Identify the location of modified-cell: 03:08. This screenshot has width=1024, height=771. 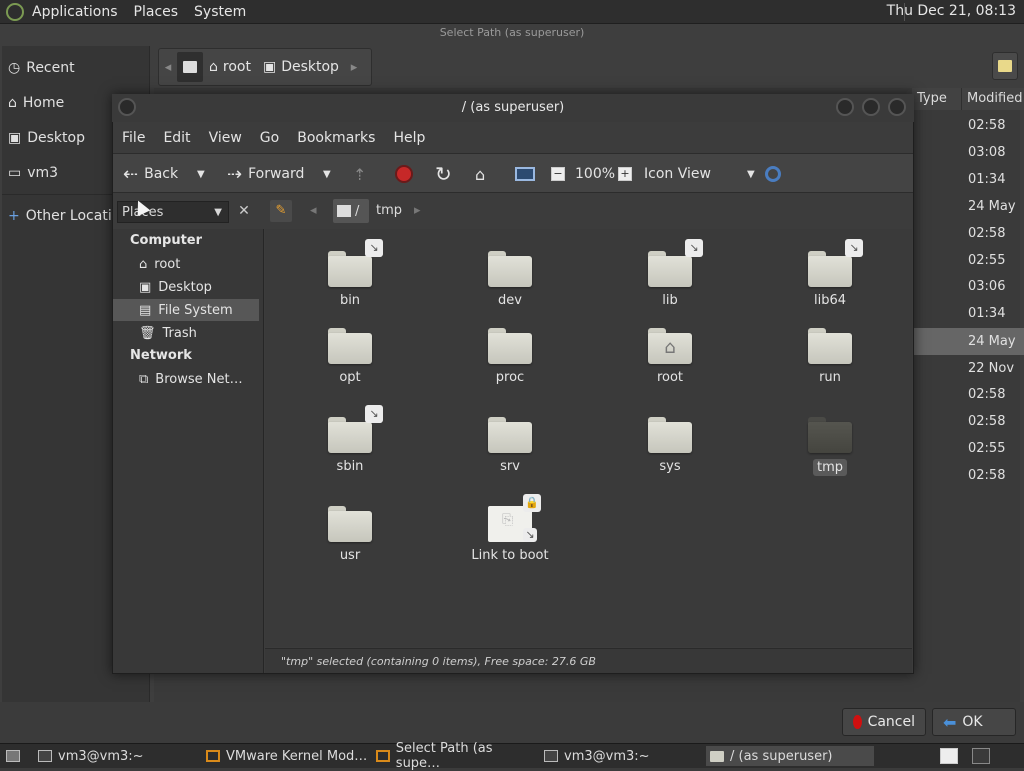
(968, 152).